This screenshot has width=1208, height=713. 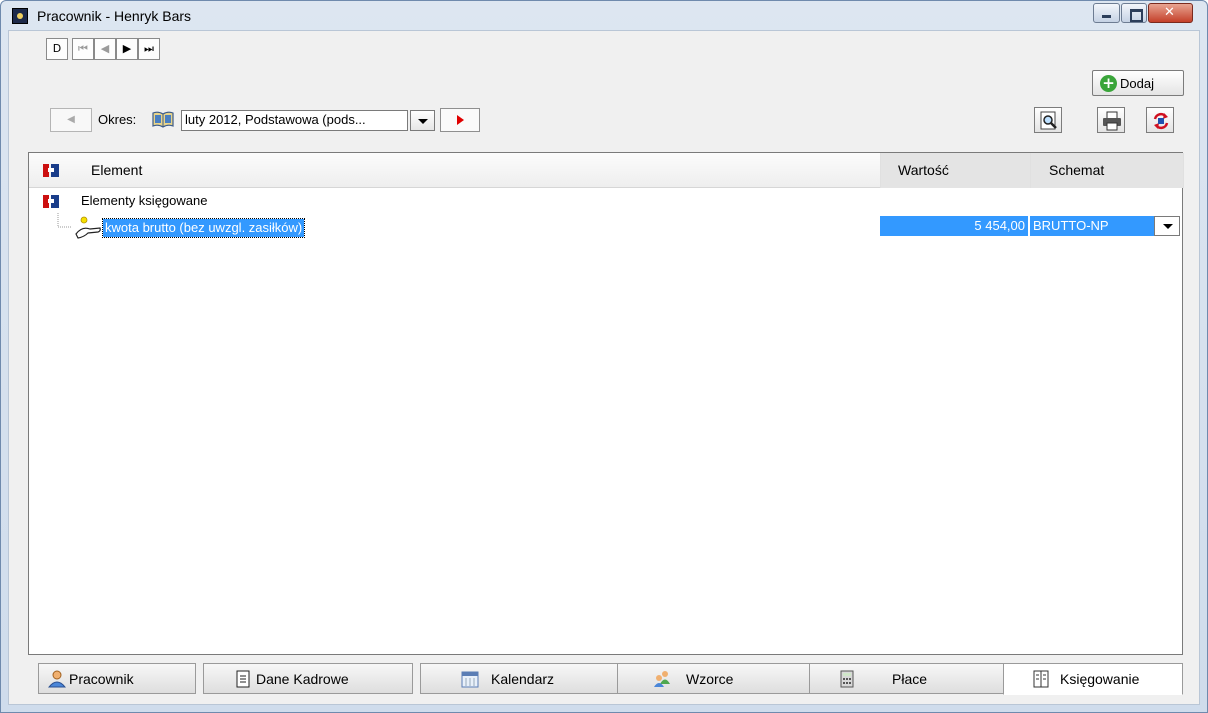 I want to click on column-header-scheme: Schemat, so click(x=1107, y=170).